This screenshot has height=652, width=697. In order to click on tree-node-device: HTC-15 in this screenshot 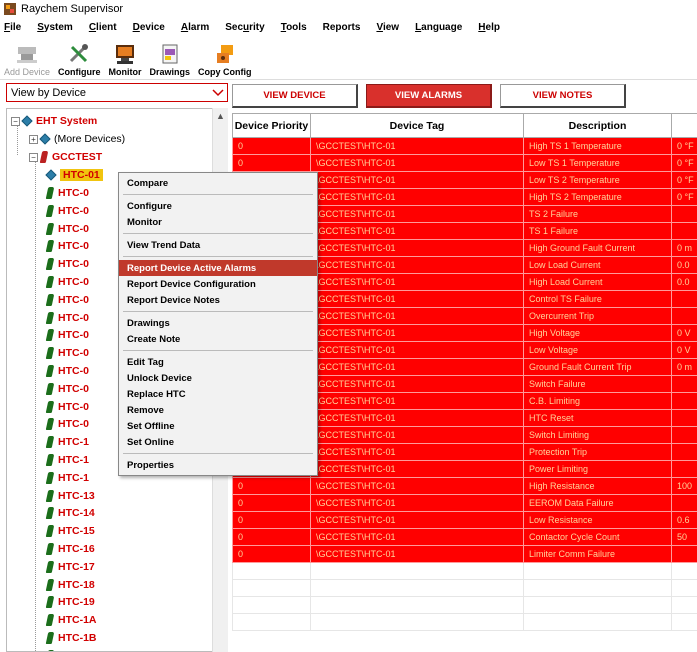, I will do `click(70, 531)`.